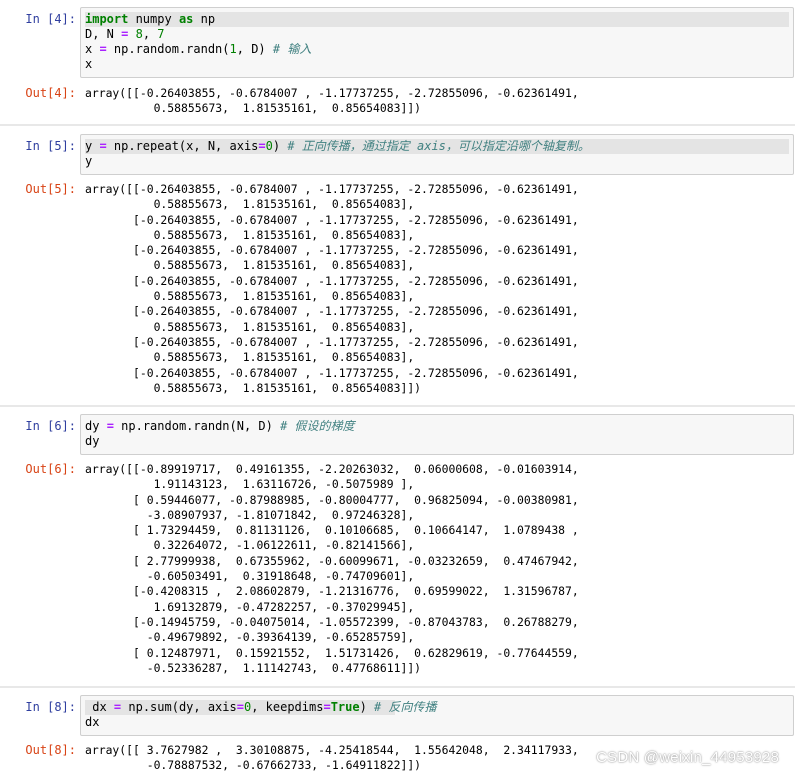 The image size is (795, 776). Describe the element at coordinates (50, 426) in the screenshot. I see `input-prompt: In [6]:` at that location.